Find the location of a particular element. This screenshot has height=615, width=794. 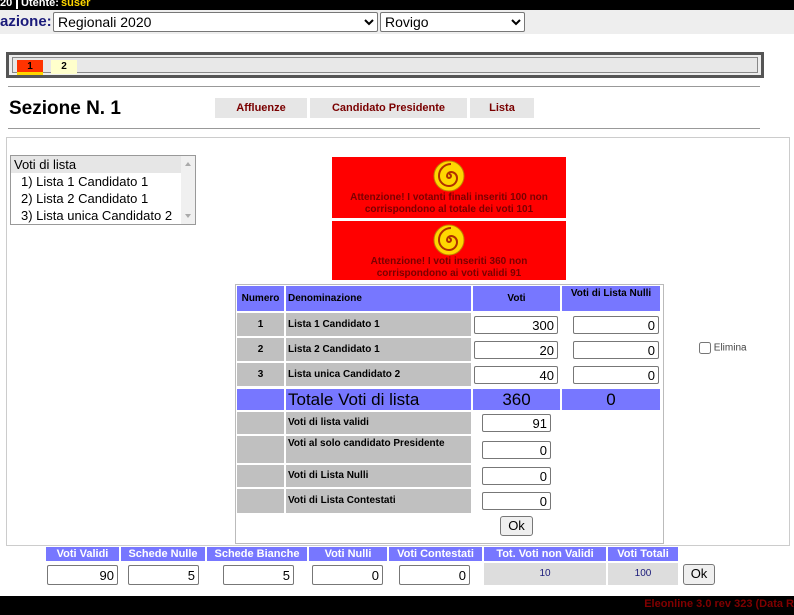

schede-bianche-input is located at coordinates (258, 575).